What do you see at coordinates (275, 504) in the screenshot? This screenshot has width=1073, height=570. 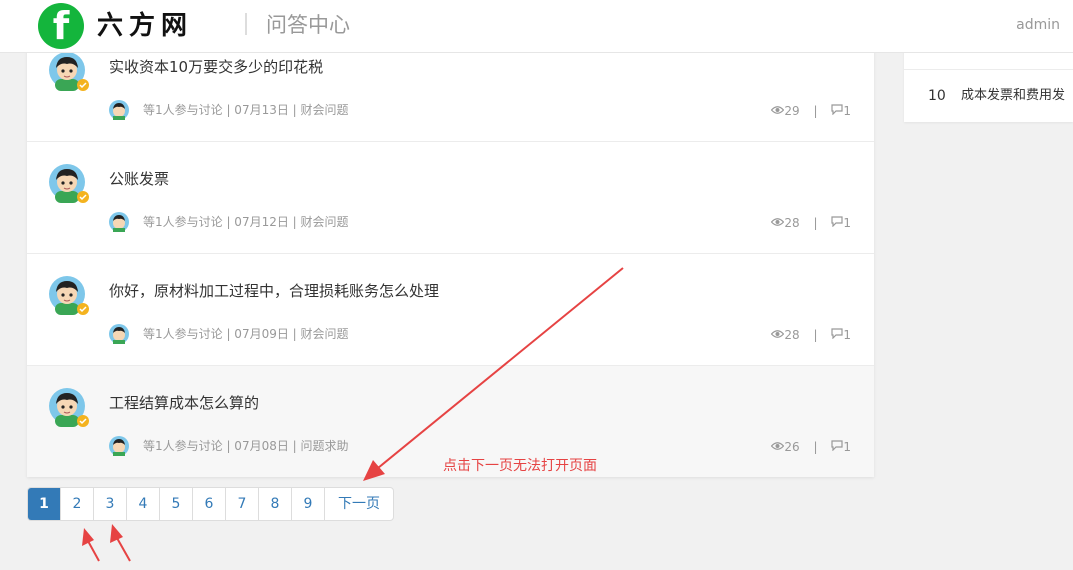 I see `page-8-button: 8` at bounding box center [275, 504].